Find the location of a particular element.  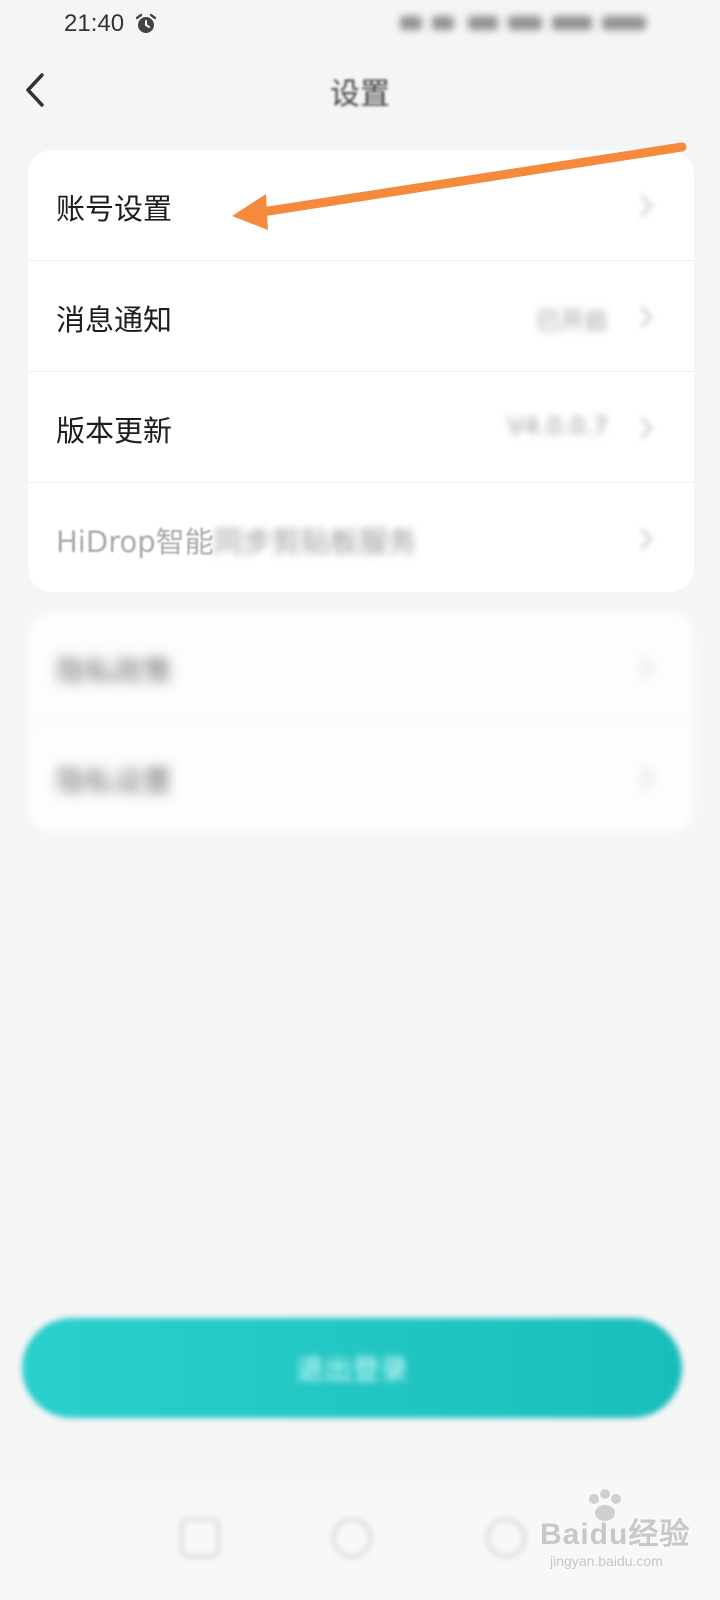

status-icons is located at coordinates (525, 24).